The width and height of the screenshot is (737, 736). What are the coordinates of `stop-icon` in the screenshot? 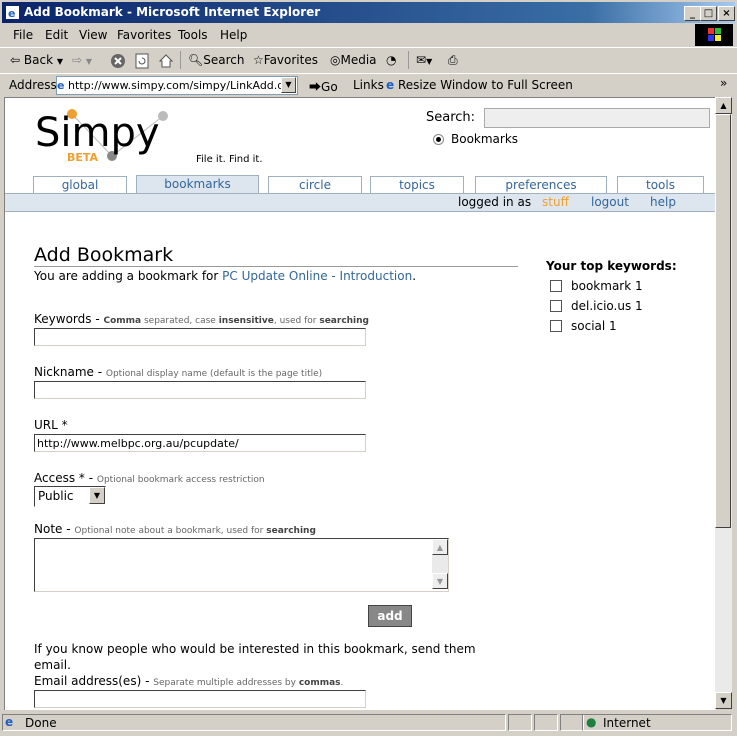 It's located at (118, 61).